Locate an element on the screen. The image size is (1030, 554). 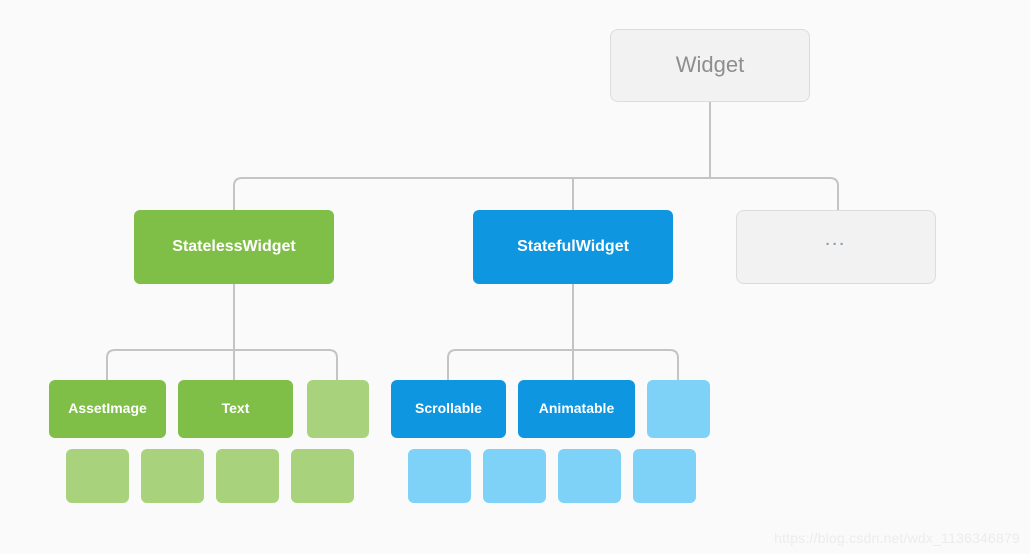
node-green-extra is located at coordinates (338, 409).